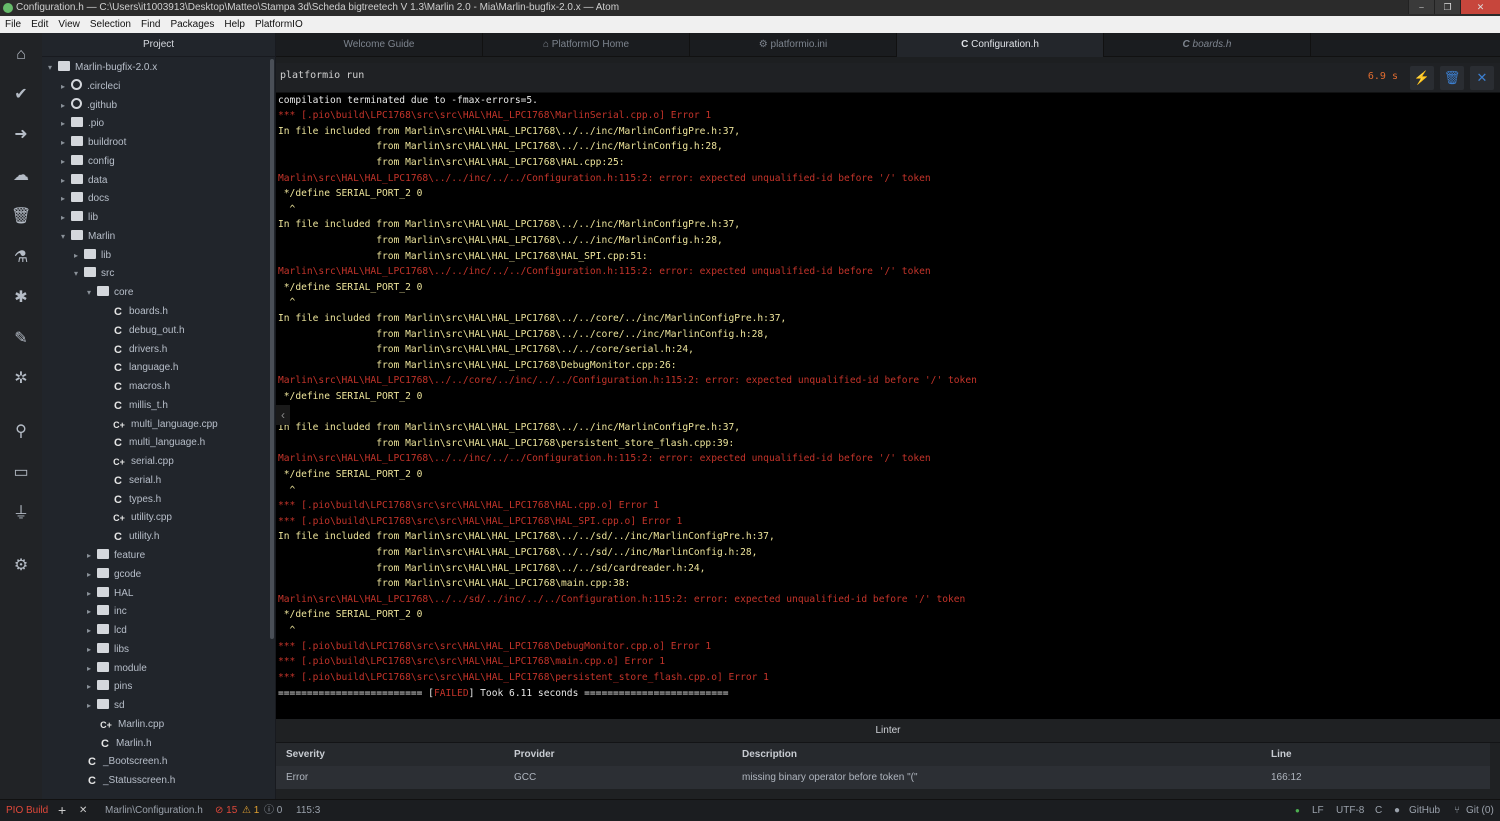 This screenshot has width=1500, height=821. I want to click on tree-file: C _Statusscreen.h, so click(130, 781).